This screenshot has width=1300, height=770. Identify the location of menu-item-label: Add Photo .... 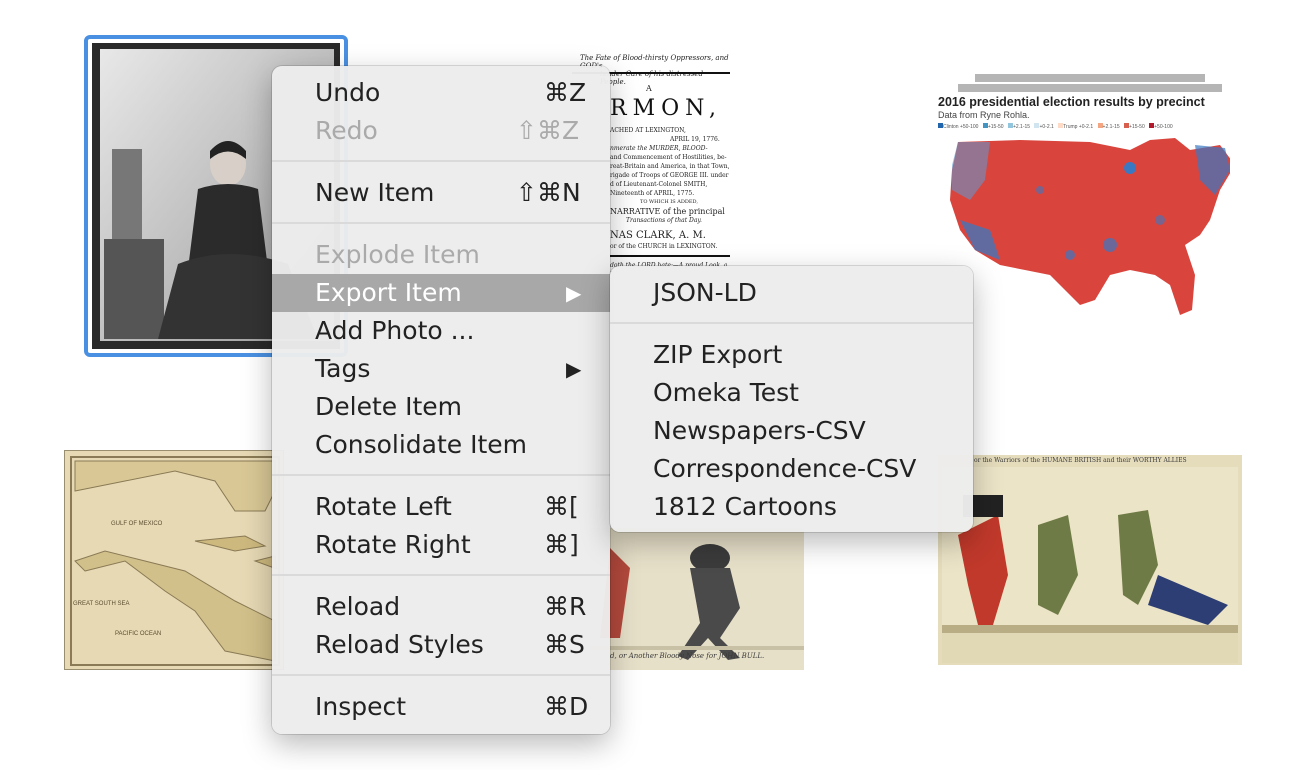
(395, 330).